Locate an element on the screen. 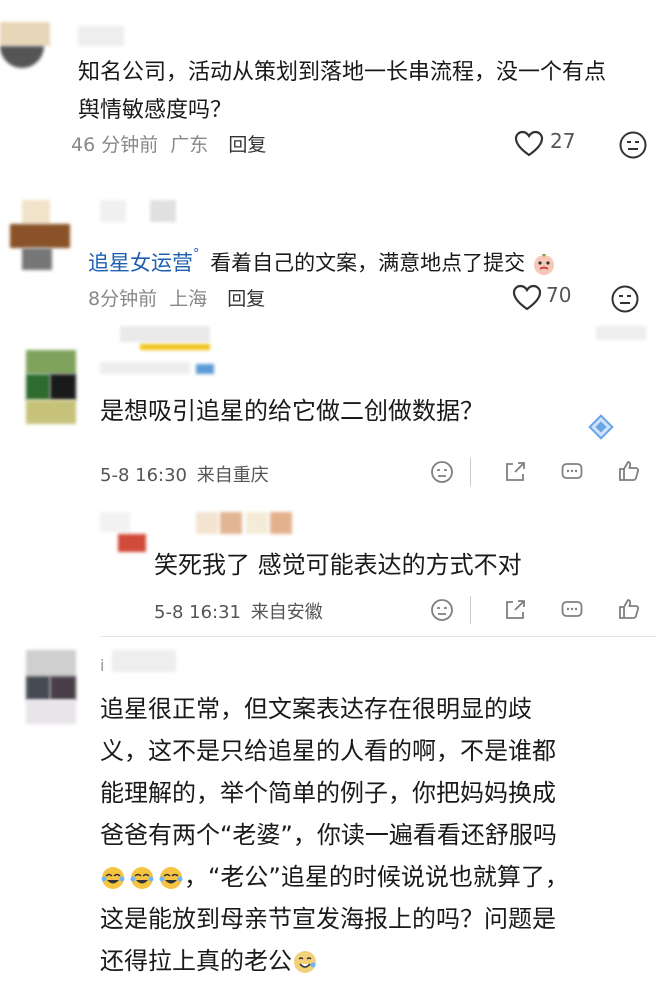  text-line: 这是能放到母亲节宣发海报上的吗？问题是 is located at coordinates (328, 919).